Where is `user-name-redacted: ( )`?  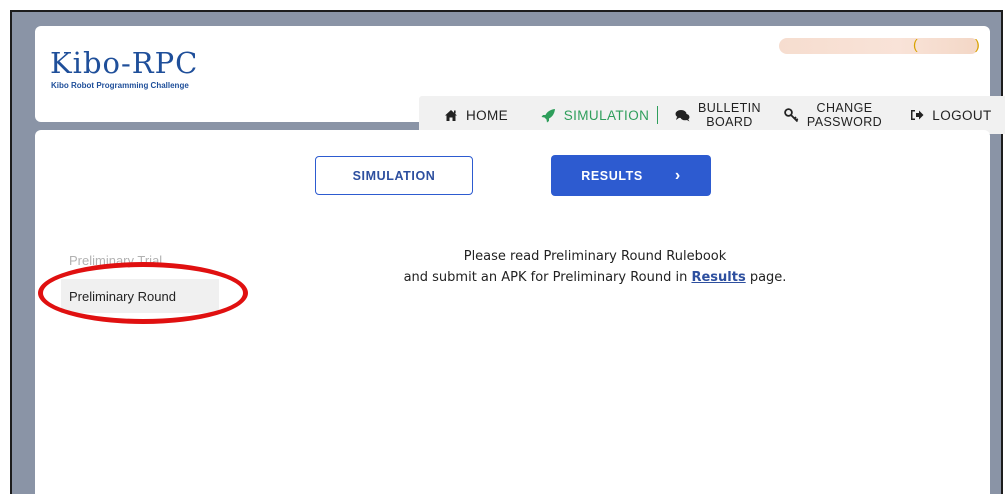
user-name-redacted: ( ) is located at coordinates (879, 45).